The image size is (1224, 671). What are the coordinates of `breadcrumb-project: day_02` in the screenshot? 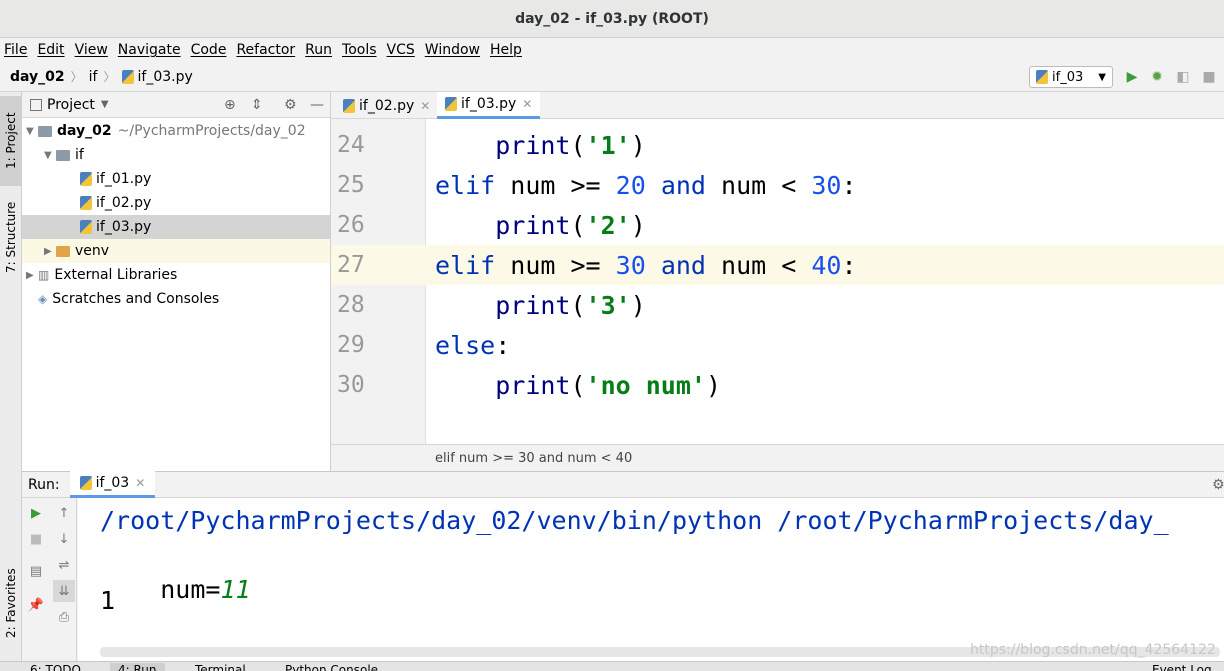 It's located at (37, 77).